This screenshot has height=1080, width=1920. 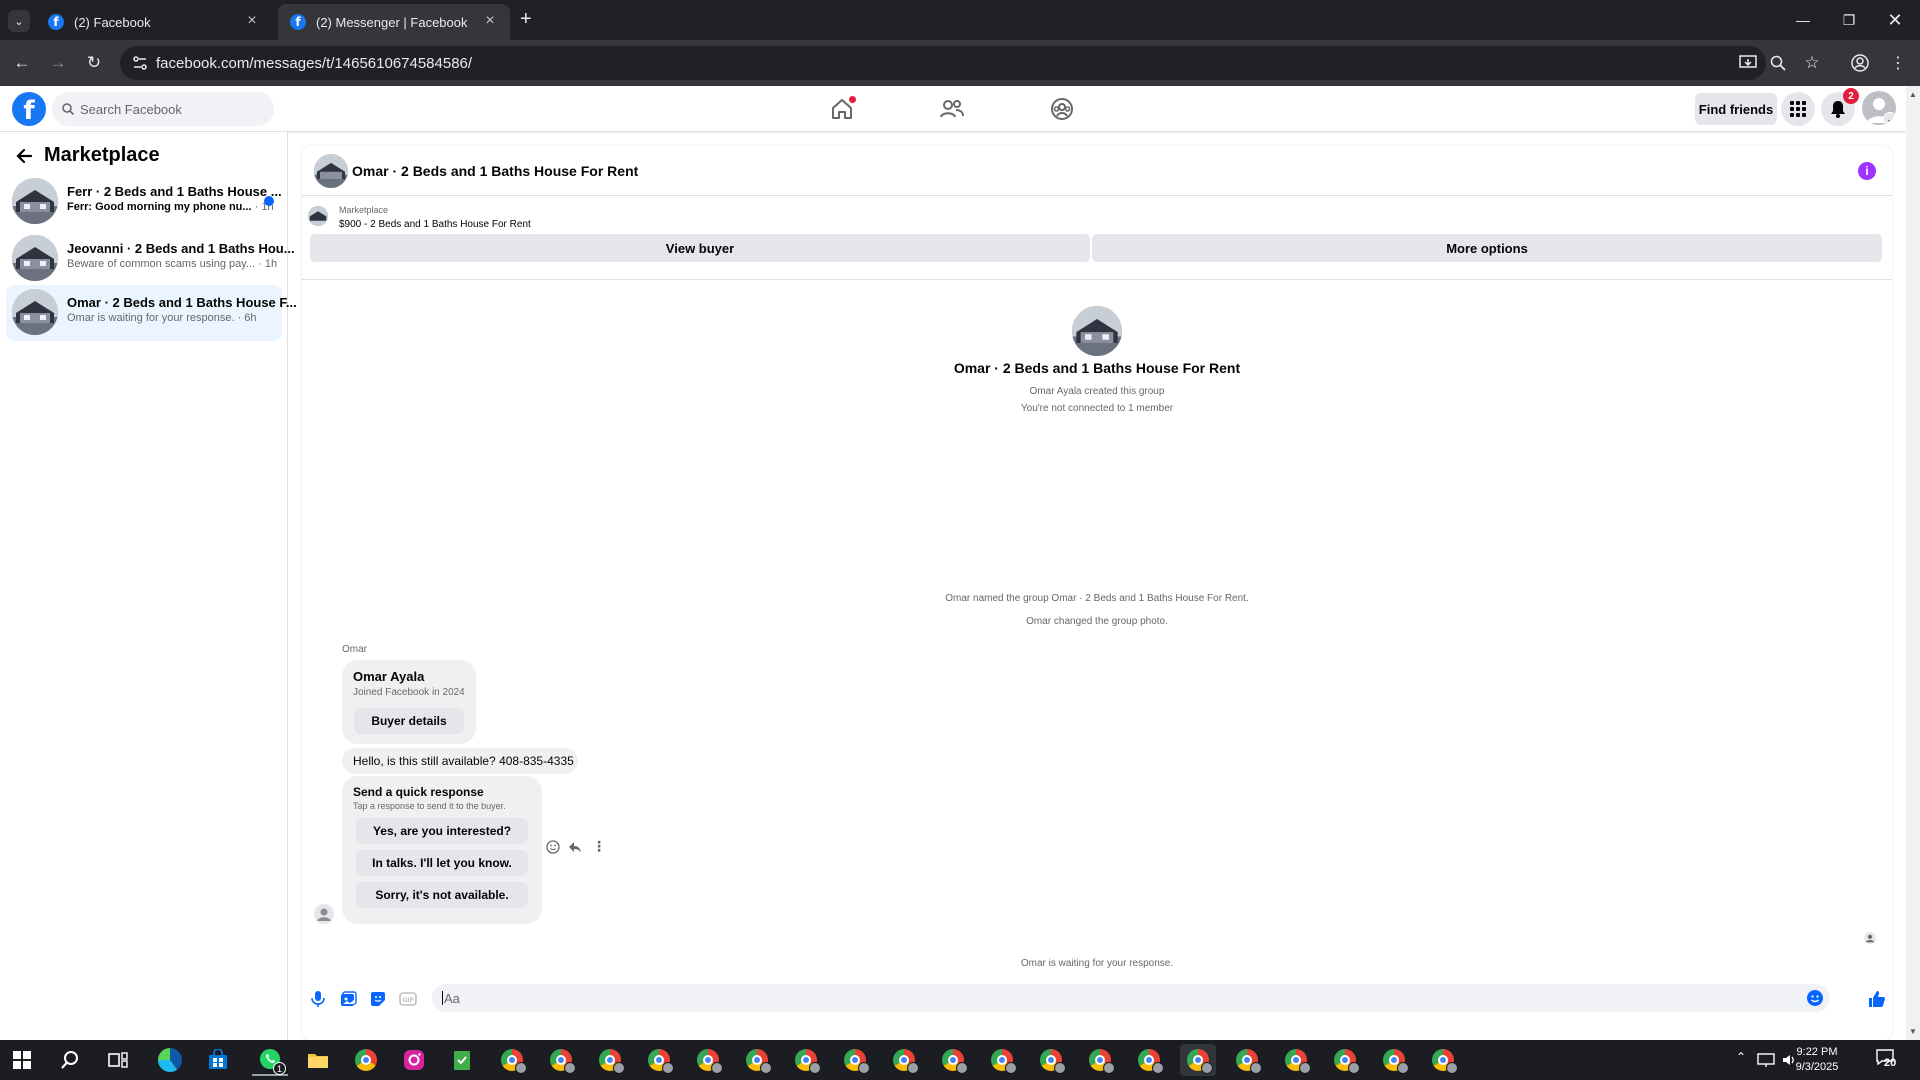 What do you see at coordinates (1913, 1031) in the screenshot?
I see `scroll-down-icon: ▼` at bounding box center [1913, 1031].